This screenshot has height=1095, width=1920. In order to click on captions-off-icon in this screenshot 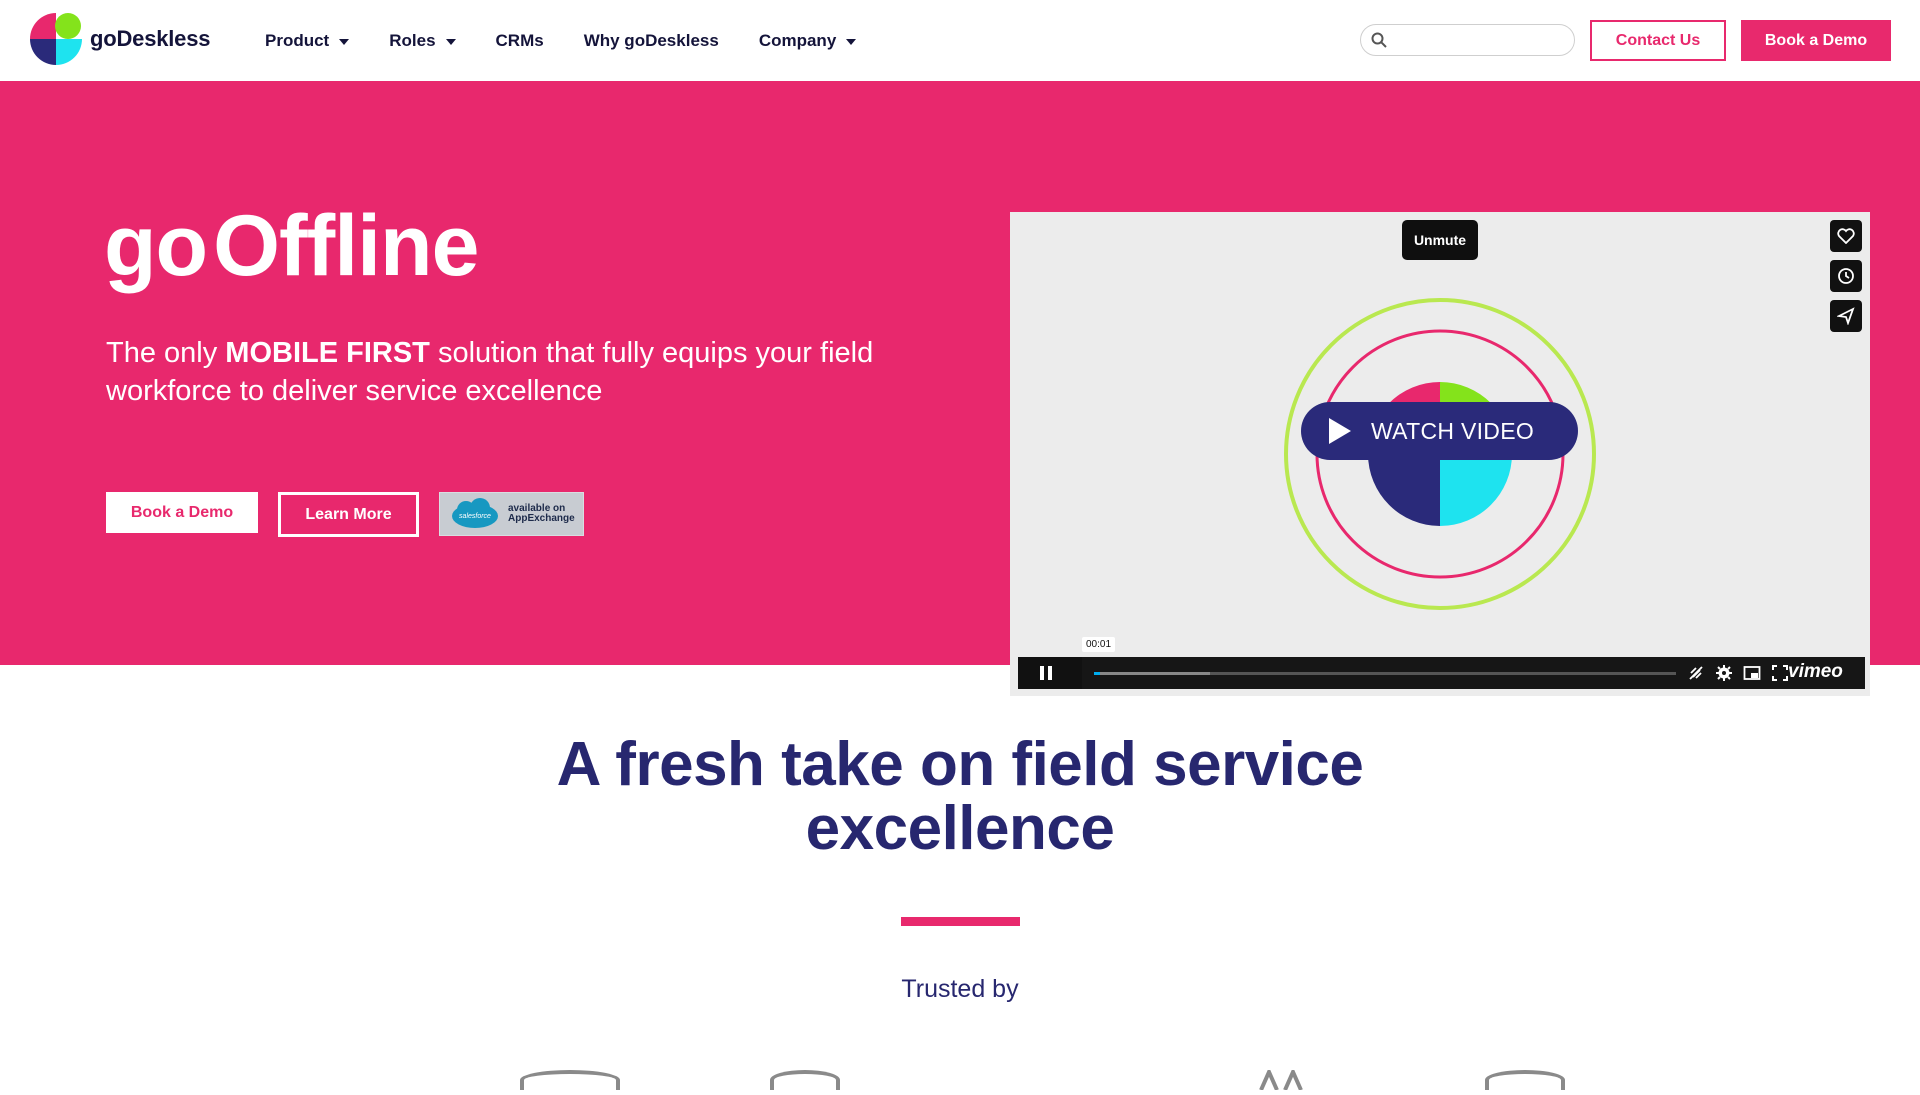, I will do `click(1696, 673)`.